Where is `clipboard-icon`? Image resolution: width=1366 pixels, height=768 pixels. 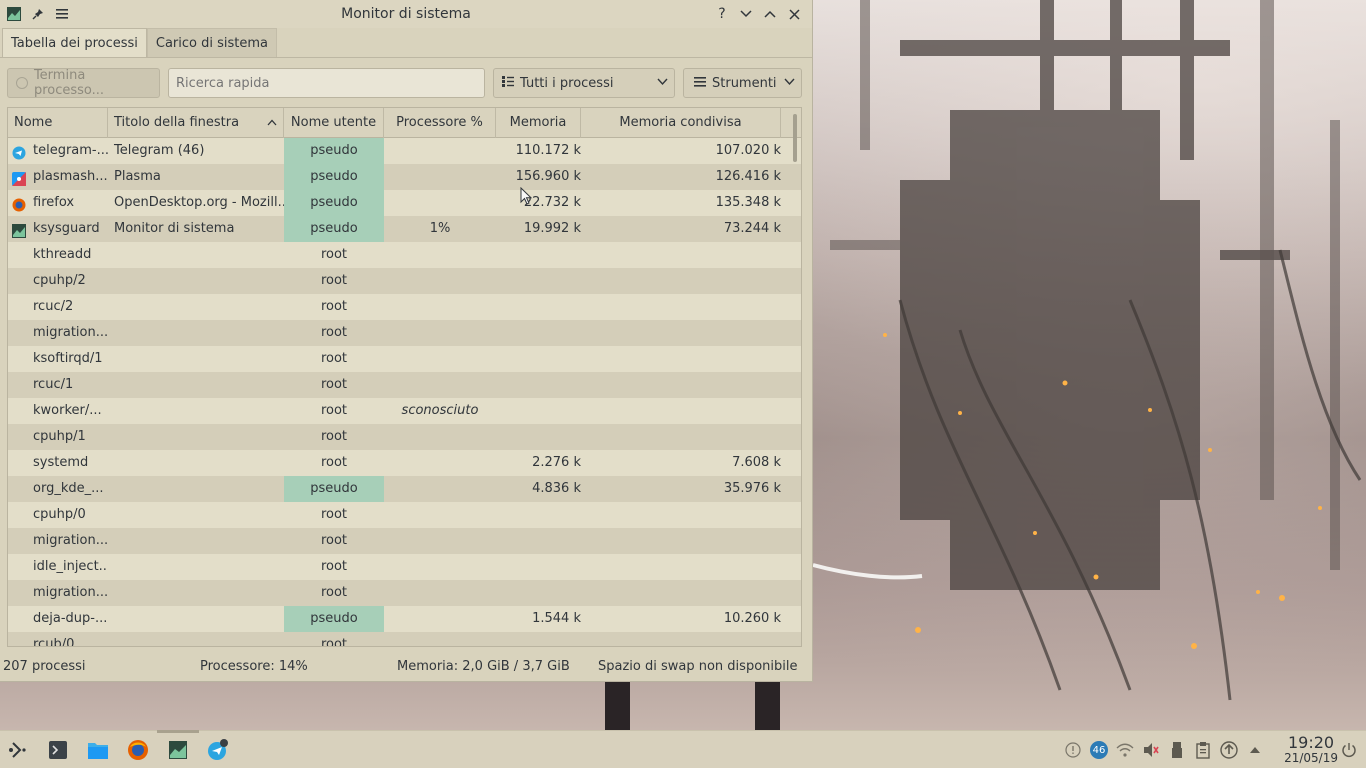 clipboard-icon is located at coordinates (1203, 750).